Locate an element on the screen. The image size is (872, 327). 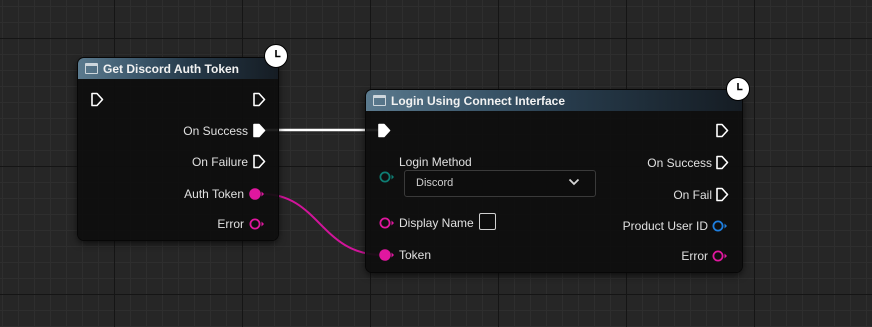
node-header: Login Using Connect Interface is located at coordinates (554, 100).